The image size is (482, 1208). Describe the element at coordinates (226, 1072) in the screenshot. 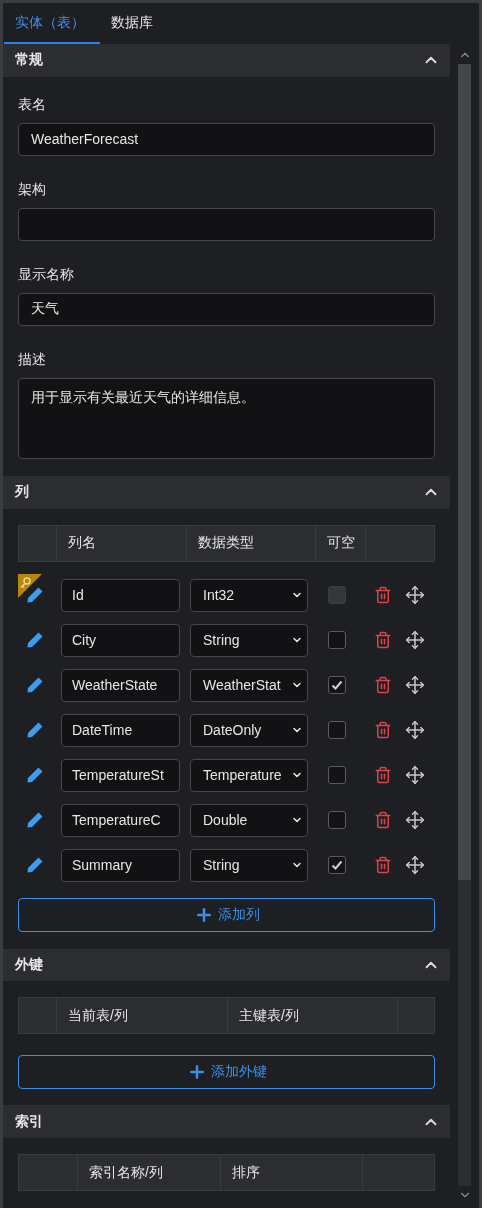

I see `add-foreign-key-button: 添加外键` at that location.